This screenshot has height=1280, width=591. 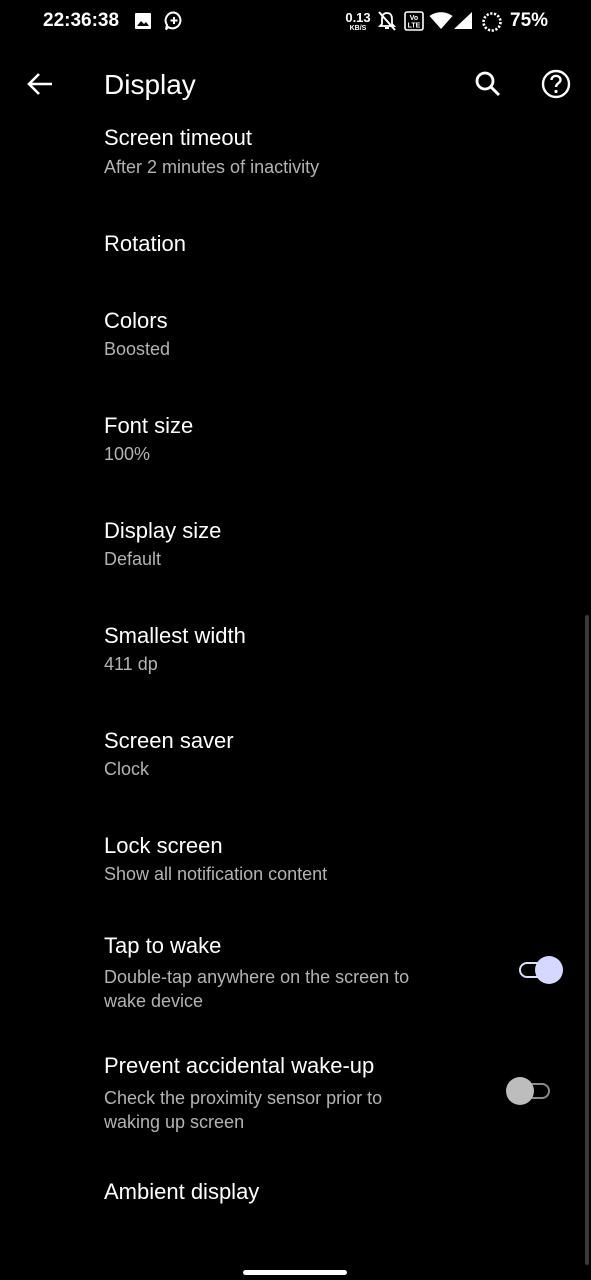 What do you see at coordinates (154, 1001) in the screenshot?
I see `setting-summary-line2: wake device` at bounding box center [154, 1001].